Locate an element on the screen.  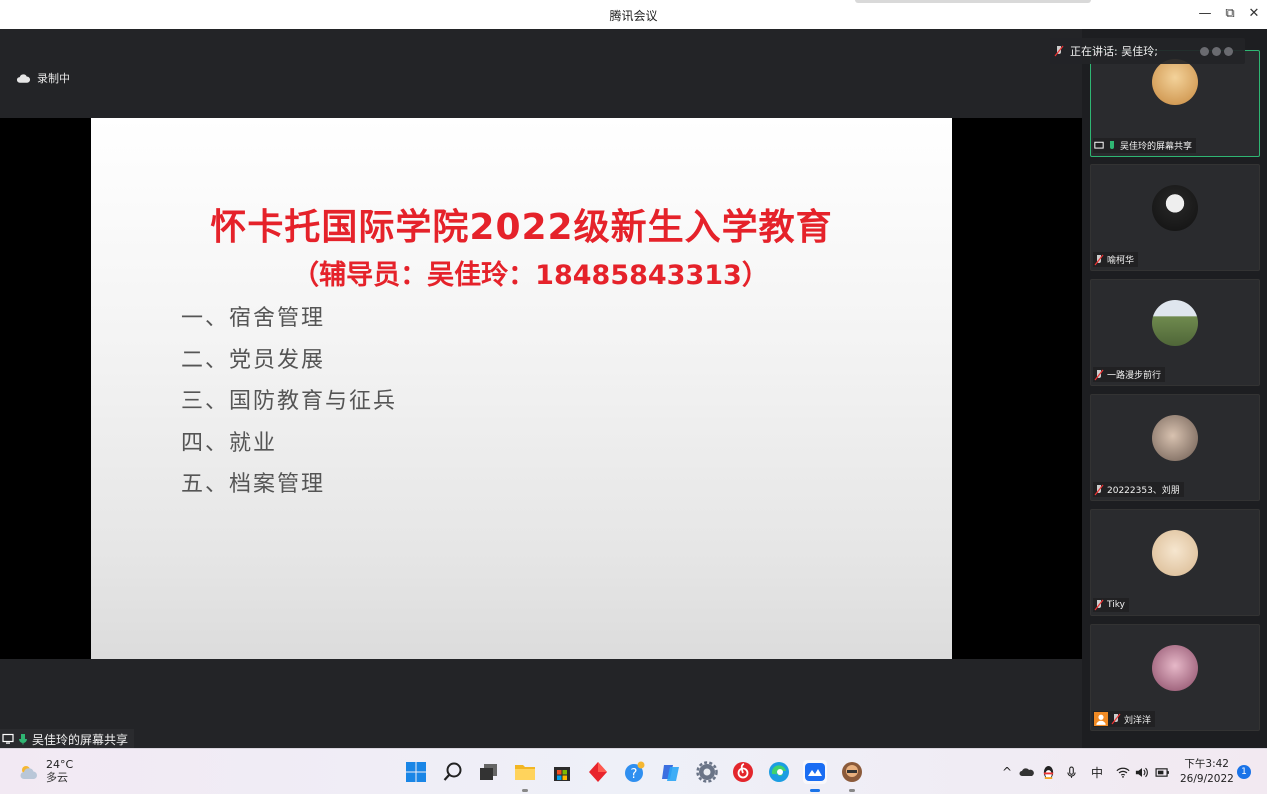
share-label-text: 吴佳玲的屏幕共享 is located at coordinates (80, 739).